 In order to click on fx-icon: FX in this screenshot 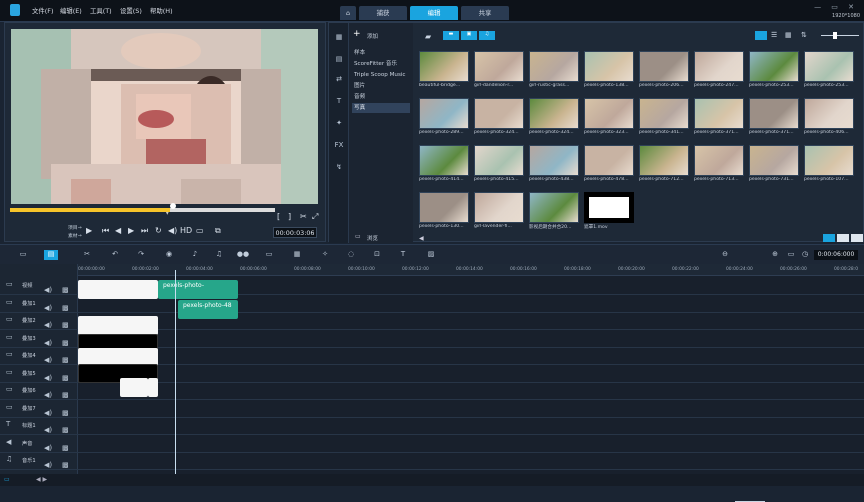, I will do `click(339, 146)`.